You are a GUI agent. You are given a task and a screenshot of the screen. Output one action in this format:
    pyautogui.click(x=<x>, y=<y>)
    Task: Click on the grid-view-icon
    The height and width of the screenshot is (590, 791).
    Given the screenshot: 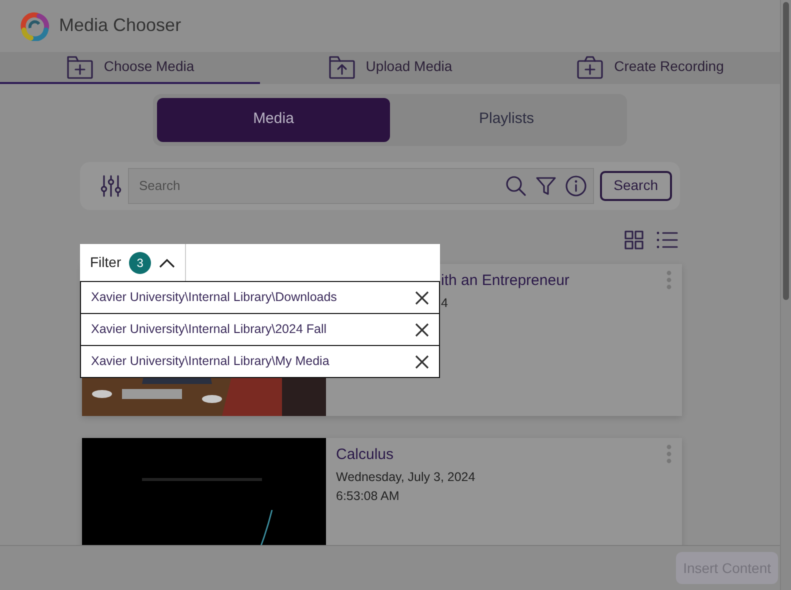 What is the action you would take?
    pyautogui.click(x=634, y=240)
    